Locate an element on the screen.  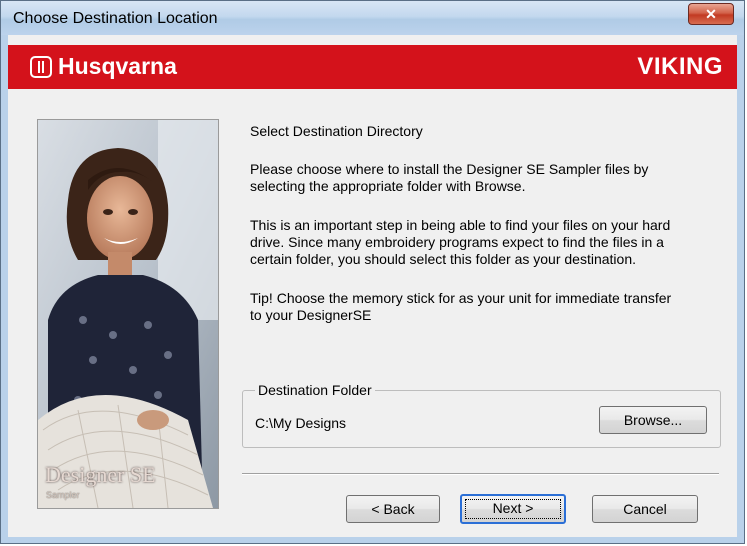
next-button: Next > is located at coordinates (513, 509).